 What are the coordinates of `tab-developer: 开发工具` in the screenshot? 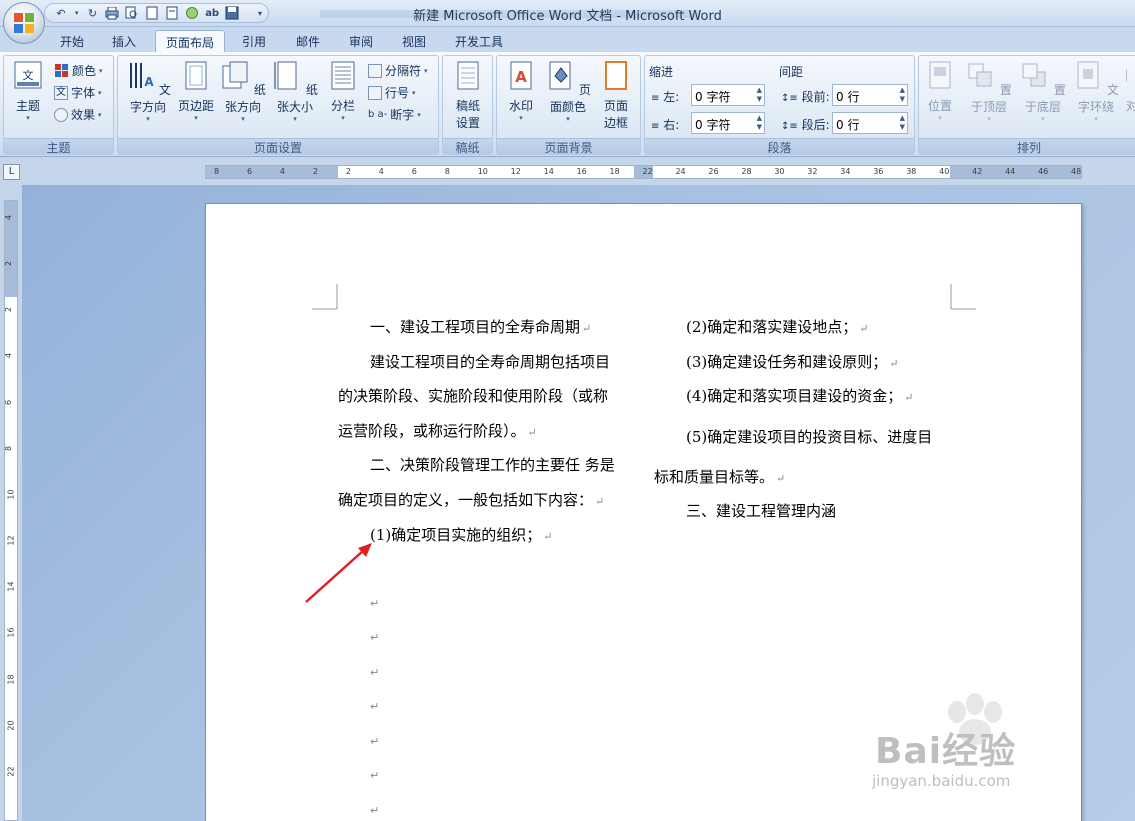 It's located at (479, 41).